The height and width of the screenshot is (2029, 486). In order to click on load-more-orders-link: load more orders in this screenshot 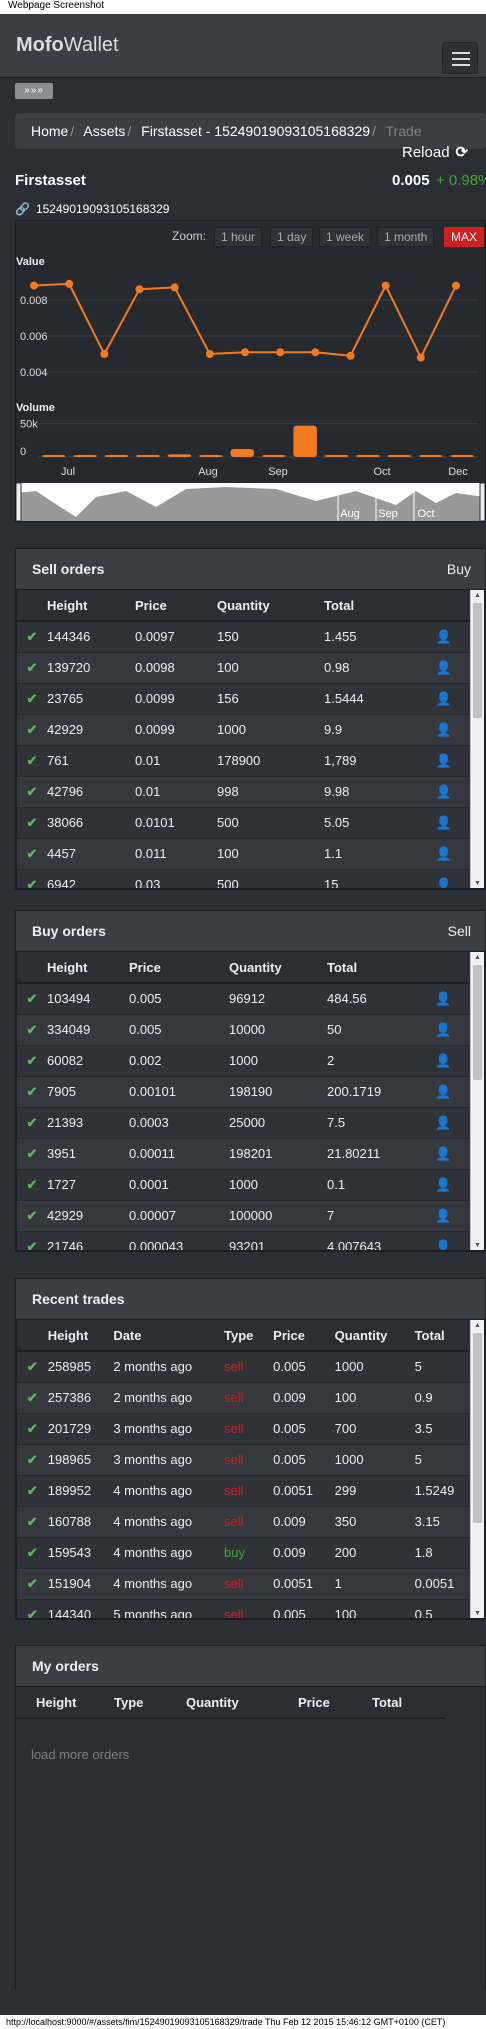, I will do `click(80, 1754)`.